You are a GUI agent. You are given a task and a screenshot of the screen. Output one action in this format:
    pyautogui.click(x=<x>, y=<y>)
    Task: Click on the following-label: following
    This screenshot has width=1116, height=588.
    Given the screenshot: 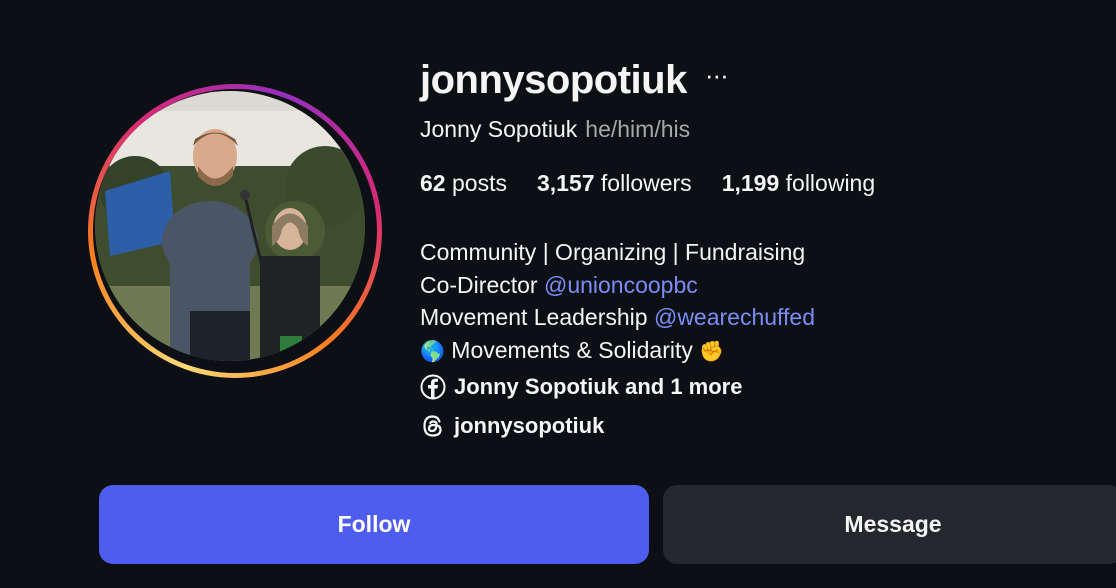 What is the action you would take?
    pyautogui.click(x=830, y=183)
    